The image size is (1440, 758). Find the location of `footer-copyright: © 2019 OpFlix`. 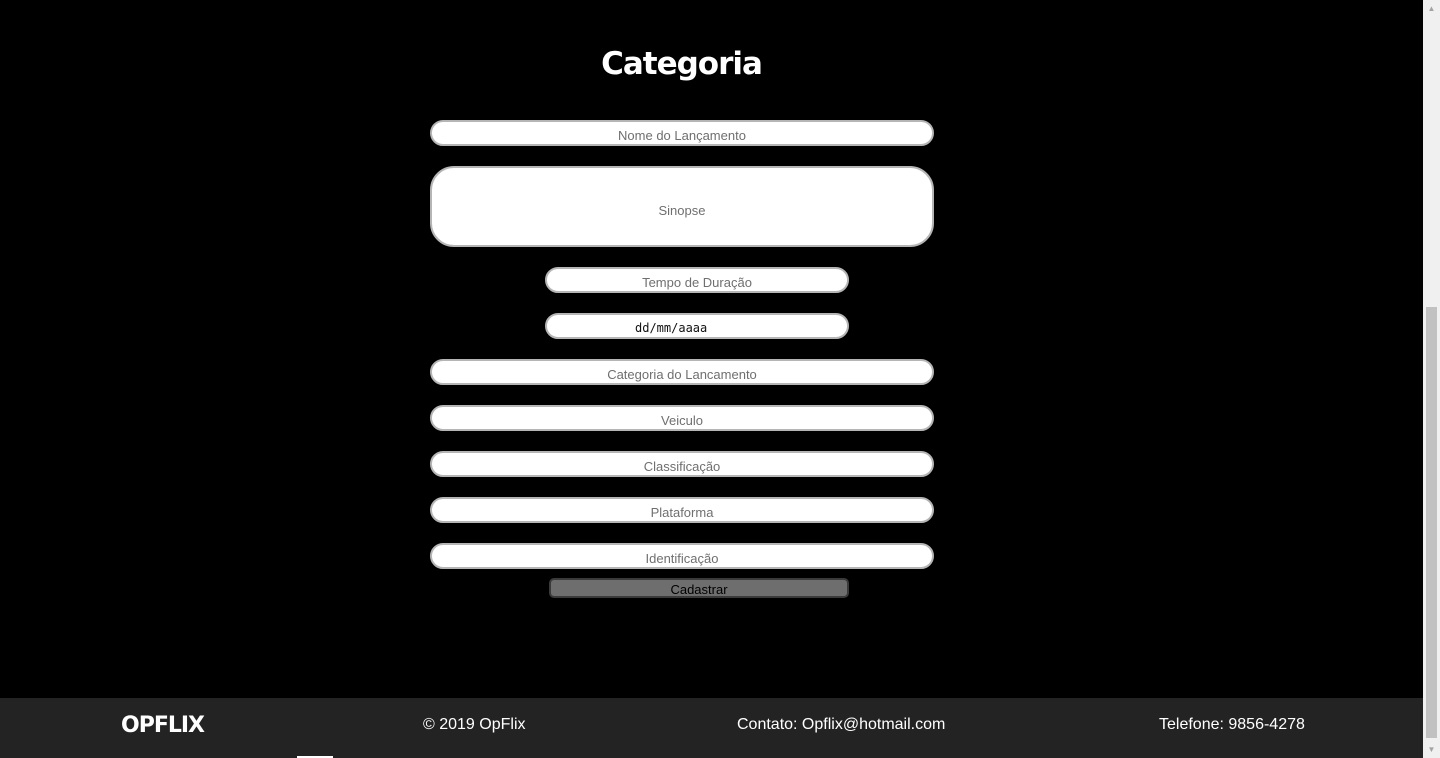

footer-copyright: © 2019 OpFlix is located at coordinates (474, 724).